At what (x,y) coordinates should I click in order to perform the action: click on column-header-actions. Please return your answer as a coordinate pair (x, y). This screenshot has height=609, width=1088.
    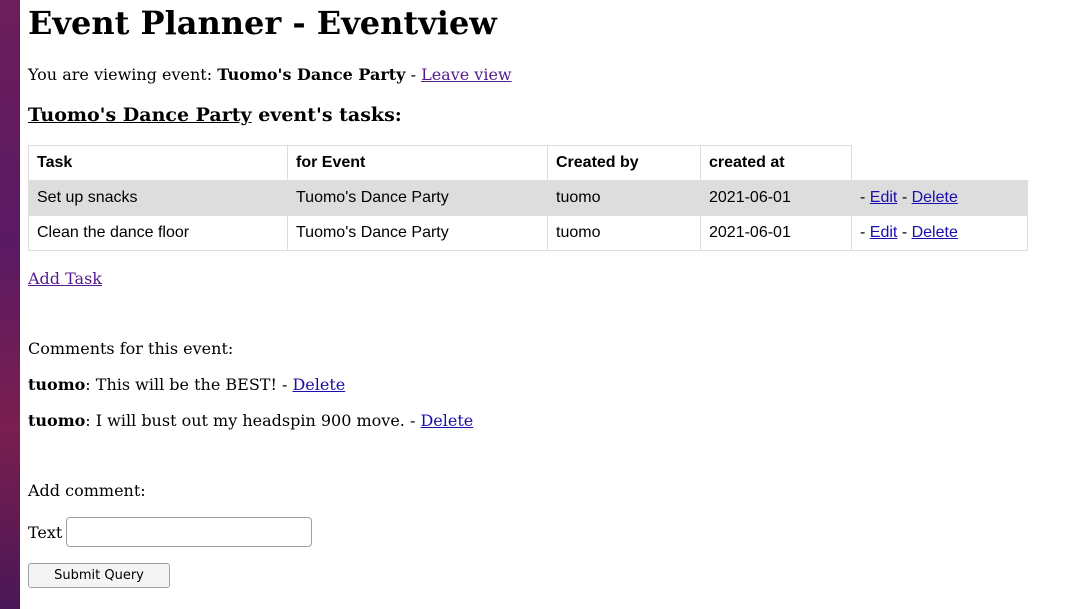
    Looking at the image, I should click on (939, 163).